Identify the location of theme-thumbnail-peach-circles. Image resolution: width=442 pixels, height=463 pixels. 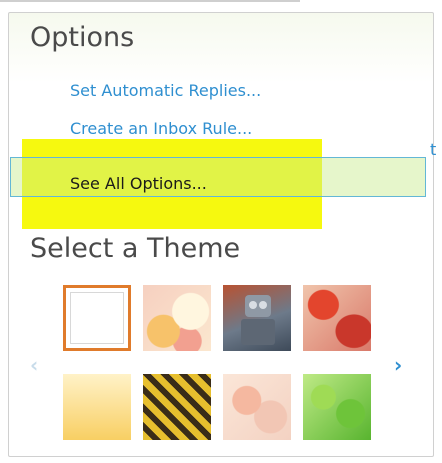
(177, 318).